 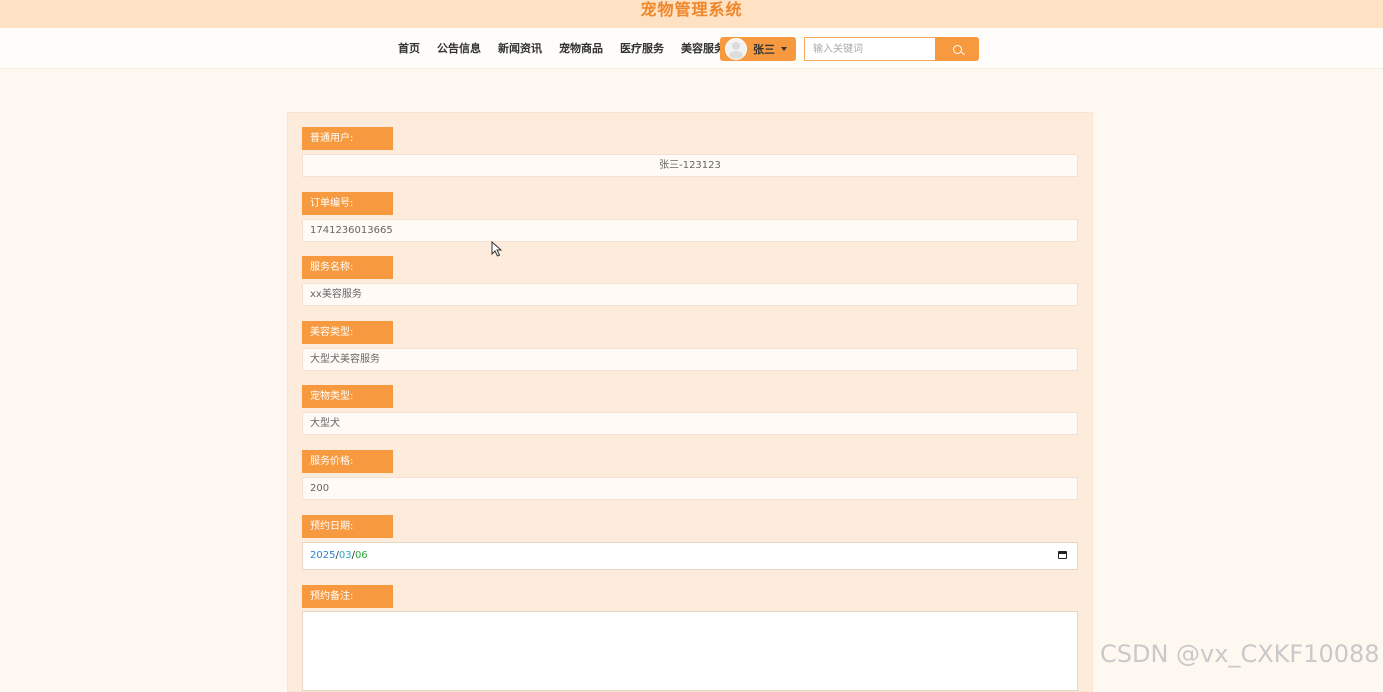 I want to click on watermark: CSDN @vx_CXKF10088, so click(x=1240, y=654).